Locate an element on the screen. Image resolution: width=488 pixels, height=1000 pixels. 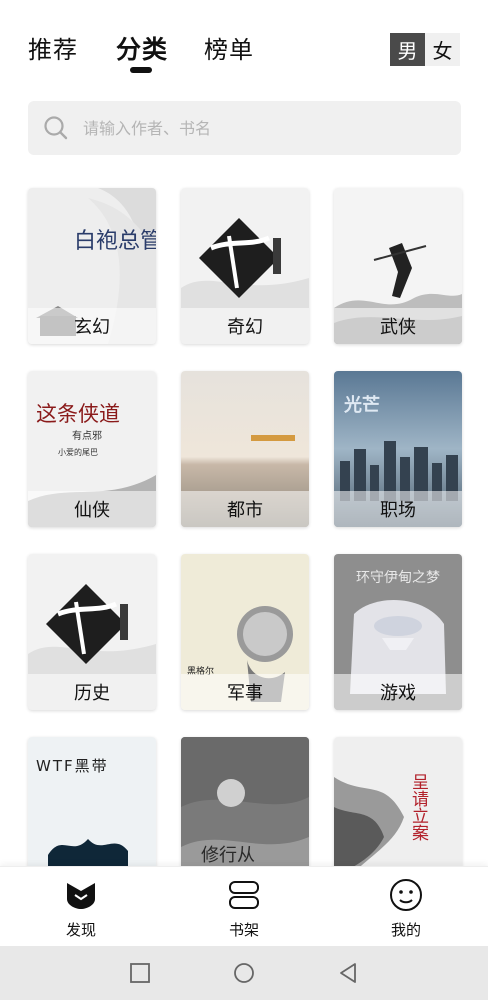
cover-author-text: 小爱的尾巴 is located at coordinates (78, 452).